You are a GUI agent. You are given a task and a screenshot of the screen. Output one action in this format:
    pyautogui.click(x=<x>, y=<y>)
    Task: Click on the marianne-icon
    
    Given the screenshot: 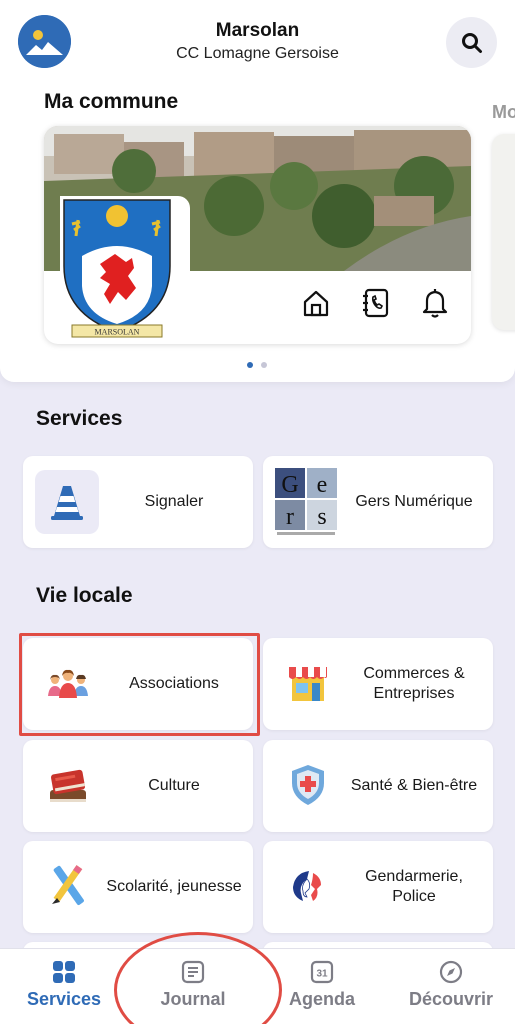 What is the action you would take?
    pyautogui.click(x=308, y=886)
    